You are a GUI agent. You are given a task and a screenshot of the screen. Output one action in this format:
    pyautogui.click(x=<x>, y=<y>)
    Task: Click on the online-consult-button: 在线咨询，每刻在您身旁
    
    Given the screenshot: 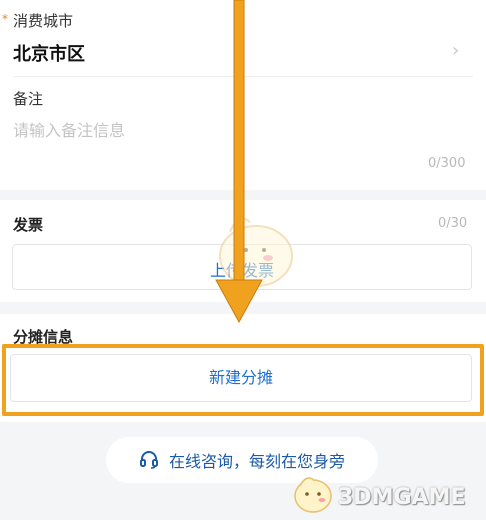 What is the action you would take?
    pyautogui.click(x=242, y=460)
    